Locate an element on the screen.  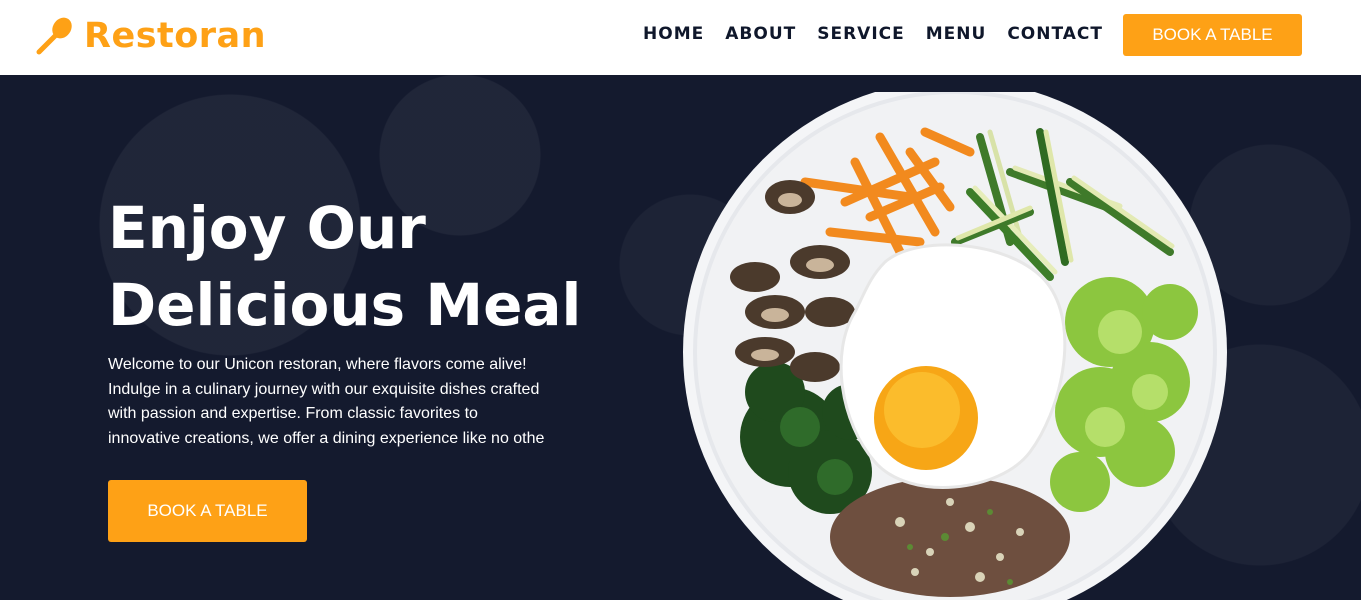
spoon-icon is located at coordinates (54, 36).